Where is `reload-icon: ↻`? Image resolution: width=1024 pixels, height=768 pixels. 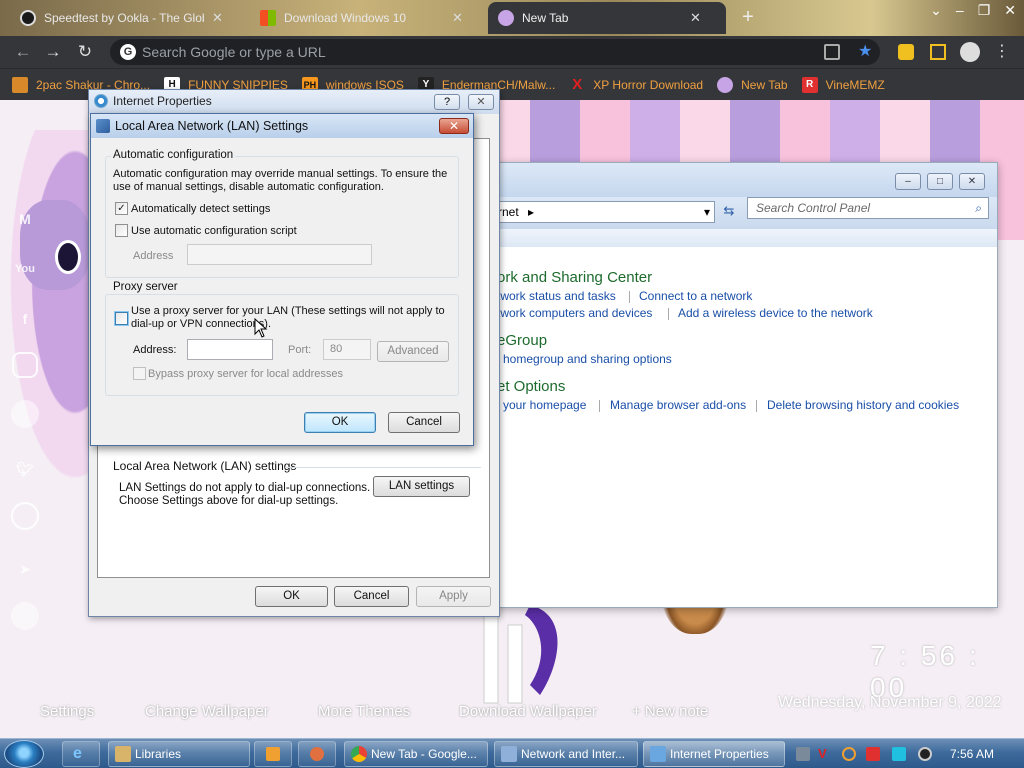
reload-icon: ↻ is located at coordinates (85, 52).